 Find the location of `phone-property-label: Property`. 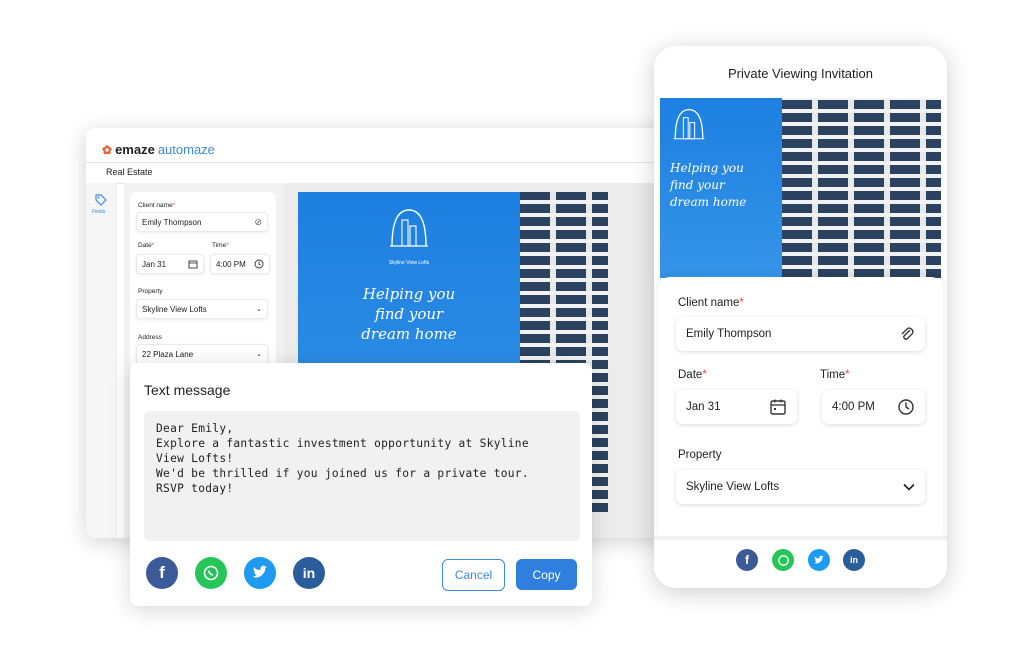

phone-property-label: Property is located at coordinates (700, 455).